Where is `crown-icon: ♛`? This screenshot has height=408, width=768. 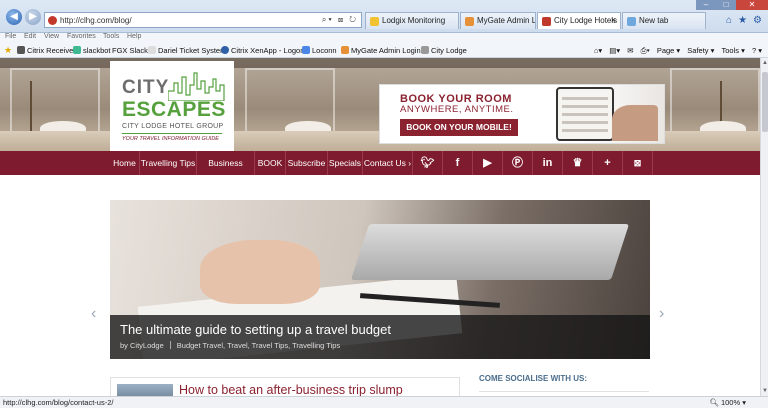
crown-icon: ♛ is located at coordinates (578, 163).